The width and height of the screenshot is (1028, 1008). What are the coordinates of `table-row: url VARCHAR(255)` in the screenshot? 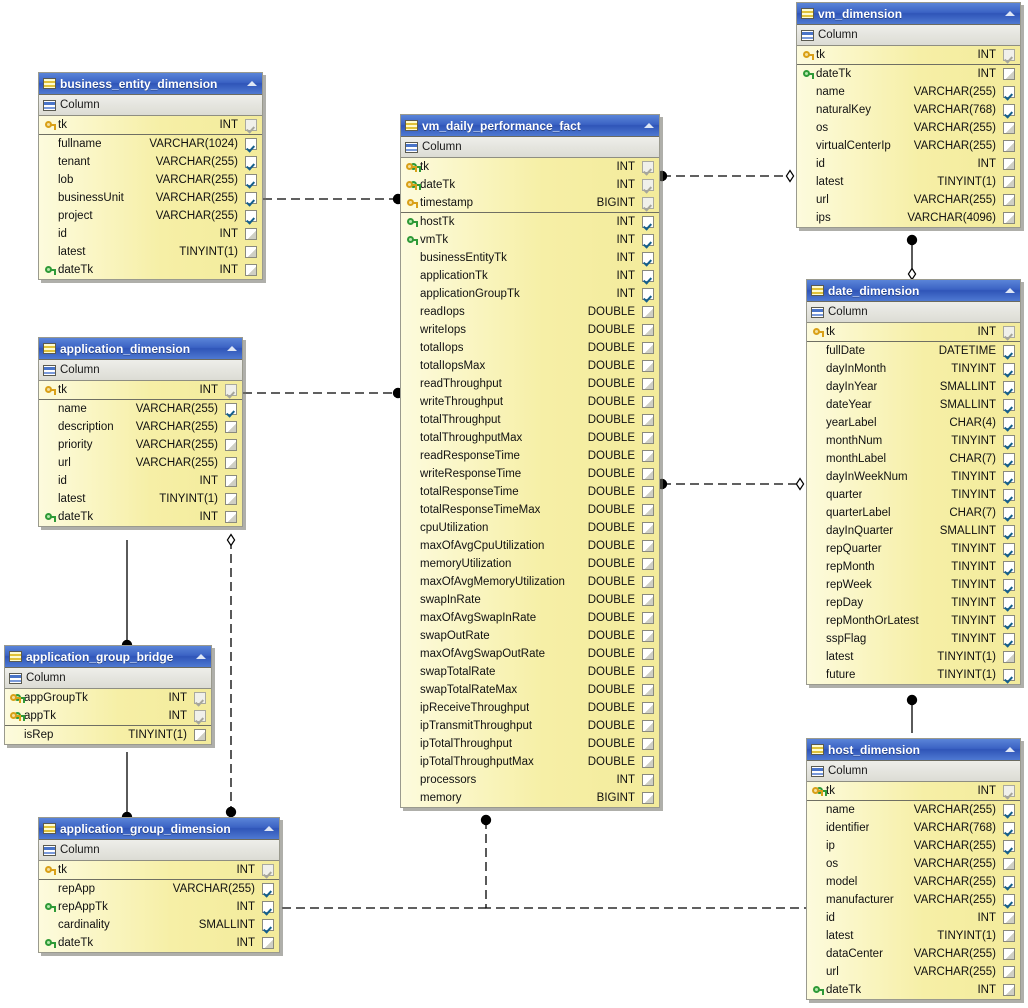 It's located at (913, 972).